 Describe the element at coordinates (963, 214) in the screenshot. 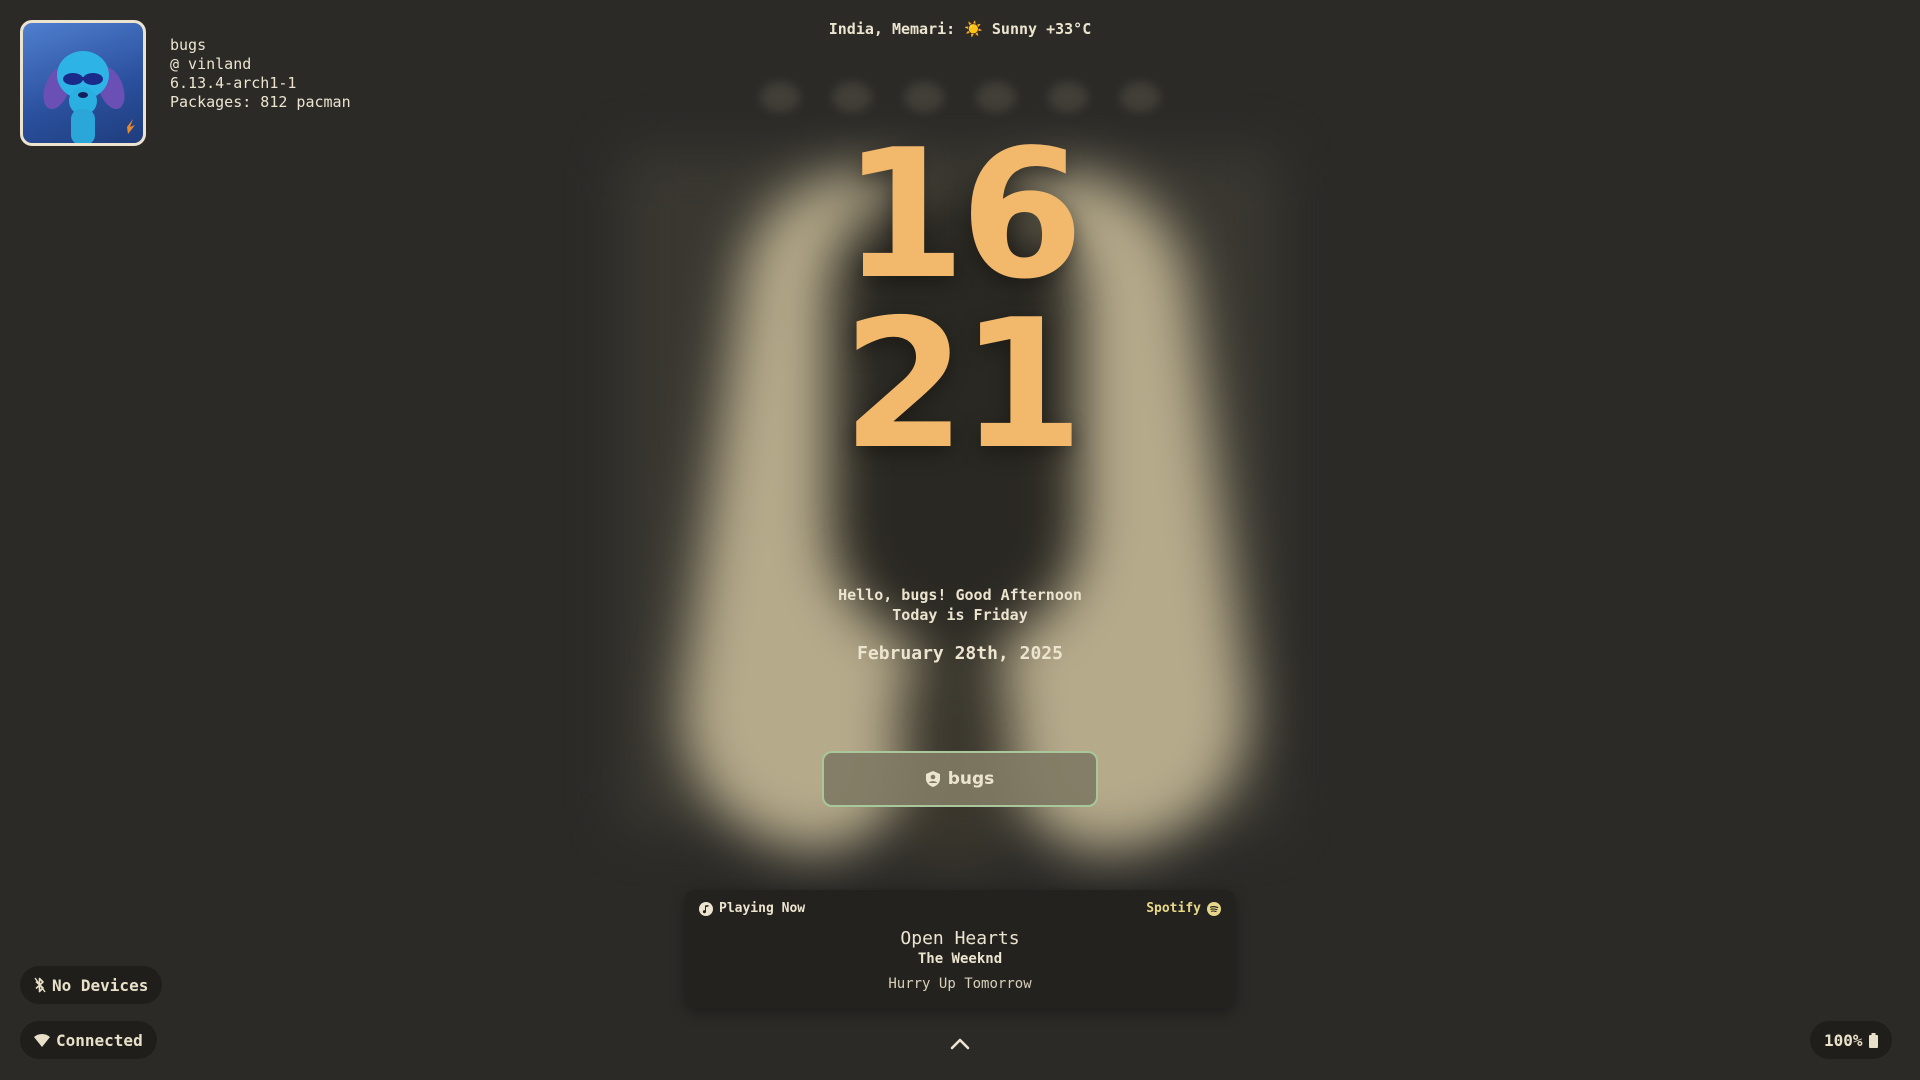

I see `clock-hours: 16` at that location.